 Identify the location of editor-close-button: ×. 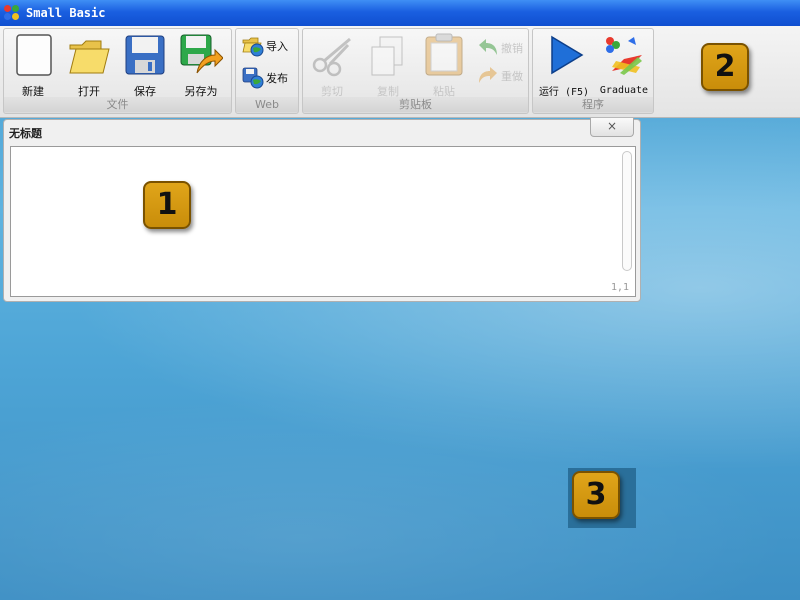
(612, 127).